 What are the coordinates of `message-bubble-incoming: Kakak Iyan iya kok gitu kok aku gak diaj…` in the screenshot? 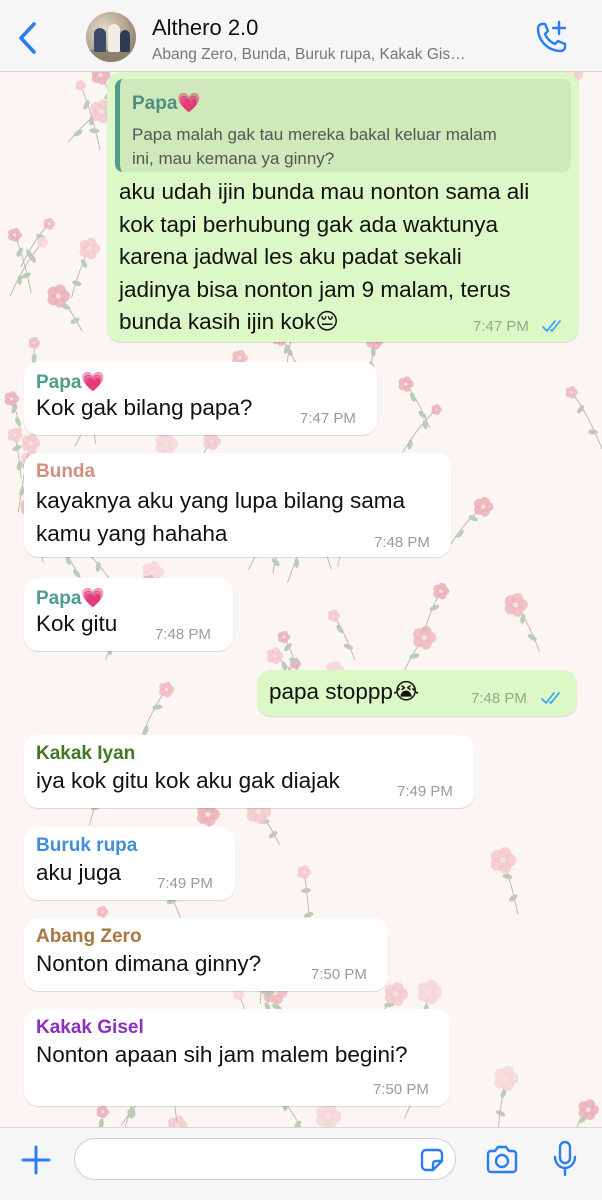 It's located at (249, 771).